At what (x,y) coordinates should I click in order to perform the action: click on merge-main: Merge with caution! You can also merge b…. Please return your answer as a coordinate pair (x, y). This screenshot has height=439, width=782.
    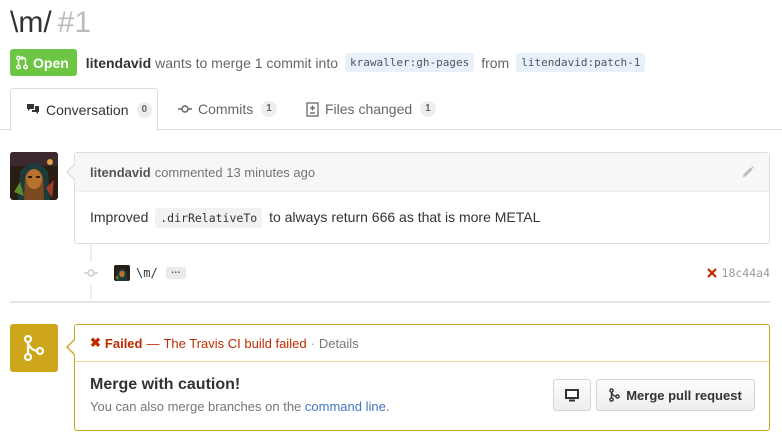
    Looking at the image, I should click on (422, 396).